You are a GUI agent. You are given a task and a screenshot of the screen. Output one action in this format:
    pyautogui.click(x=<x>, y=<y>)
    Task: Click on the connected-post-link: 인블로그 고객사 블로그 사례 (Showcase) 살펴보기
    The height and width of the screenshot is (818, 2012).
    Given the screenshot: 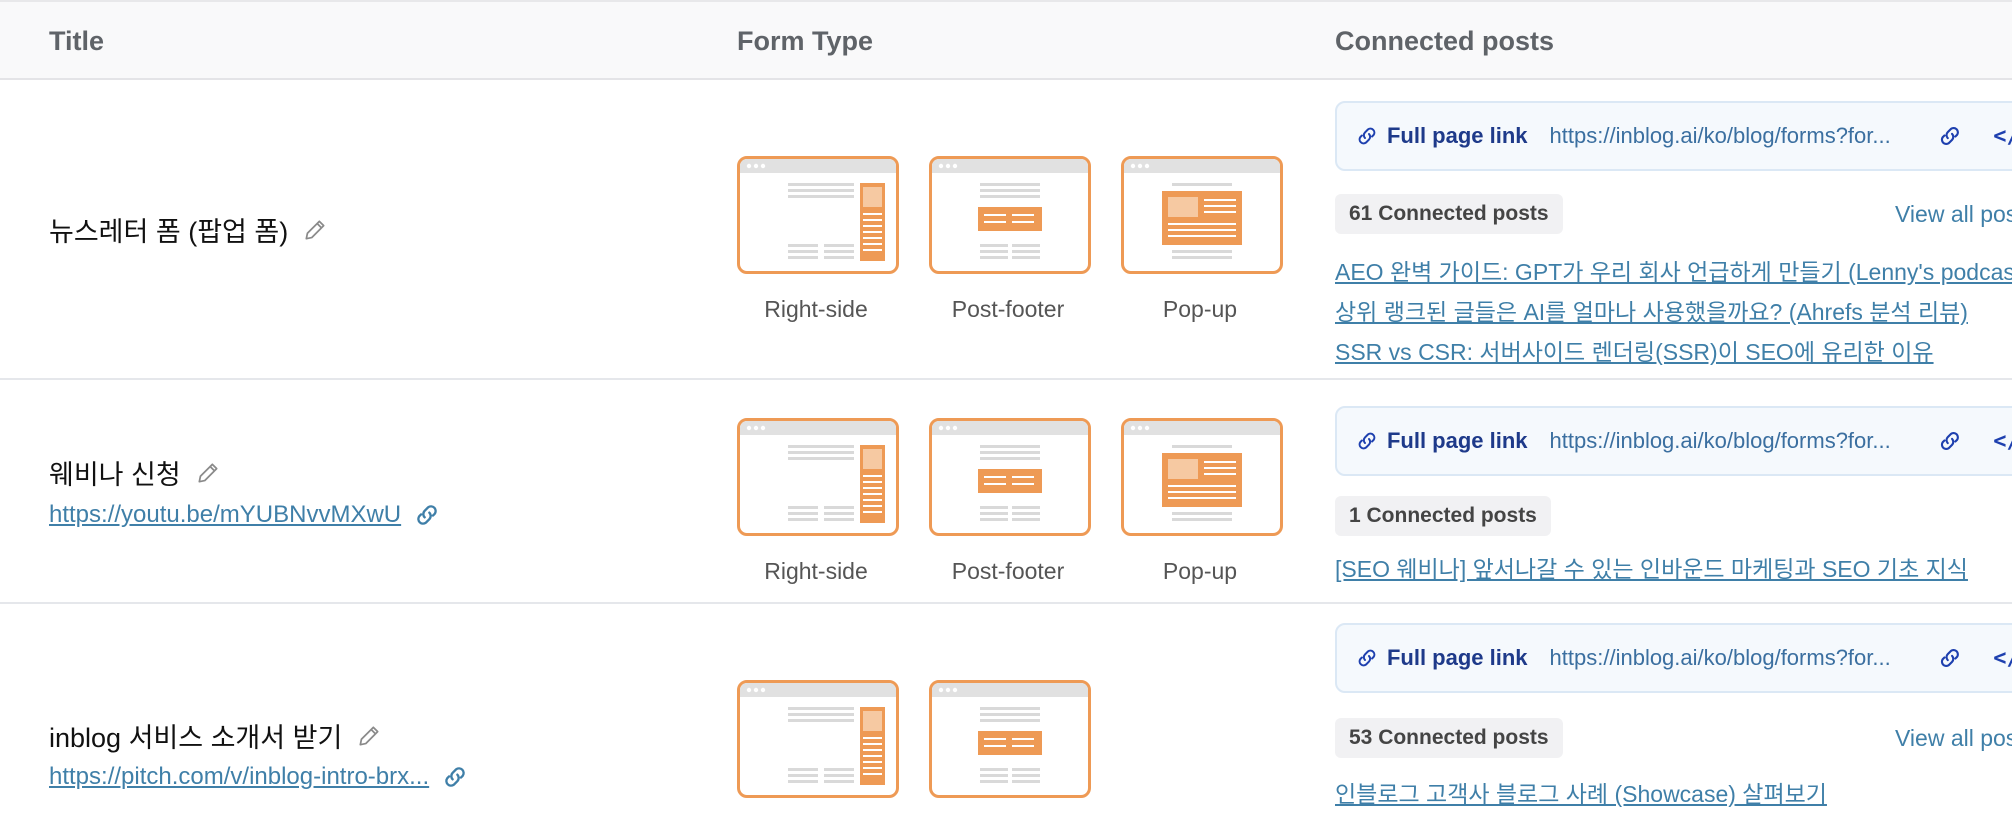 What is the action you would take?
    pyautogui.click(x=1581, y=792)
    